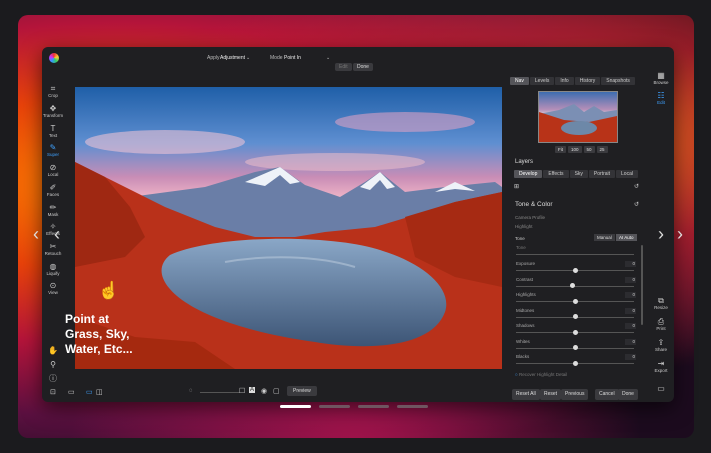 This screenshot has width=711, height=453. Describe the element at coordinates (604, 237) in the screenshot. I see `manual-button: Manual` at that location.